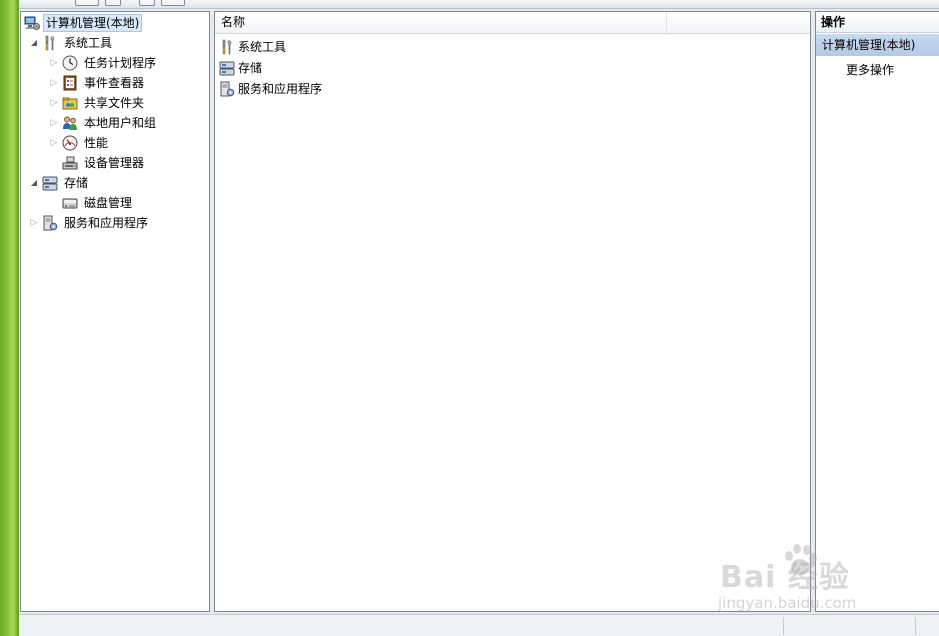 The height and width of the screenshot is (636, 939). Describe the element at coordinates (441, 22) in the screenshot. I see `column-header-name: 名称` at that location.